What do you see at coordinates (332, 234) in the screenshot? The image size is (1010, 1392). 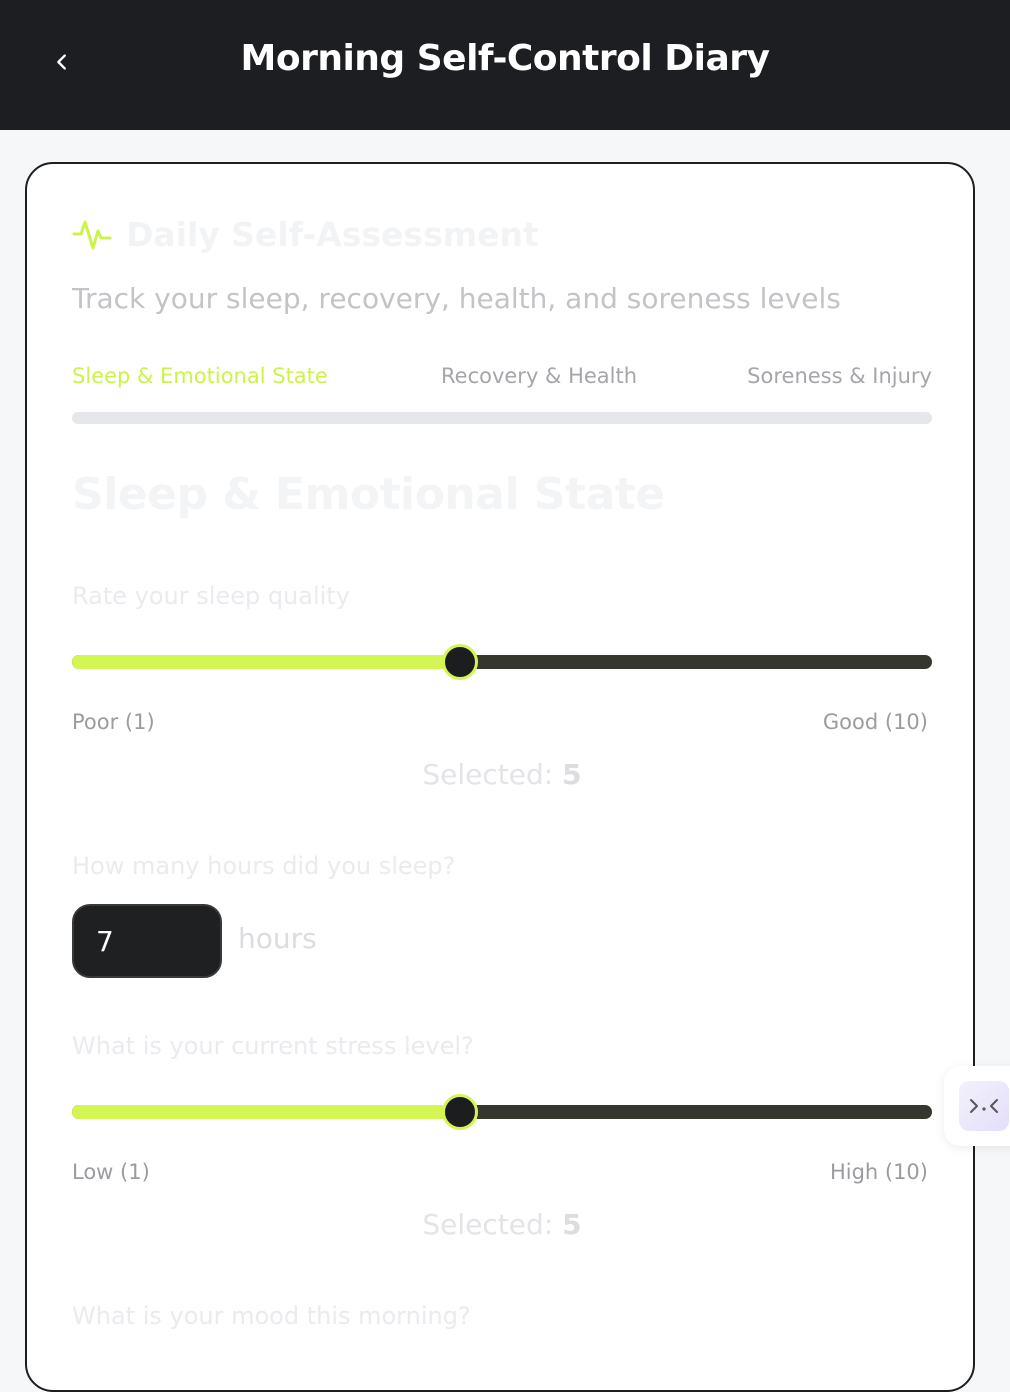 I see `card-title: Daily Self-Assessment` at bounding box center [332, 234].